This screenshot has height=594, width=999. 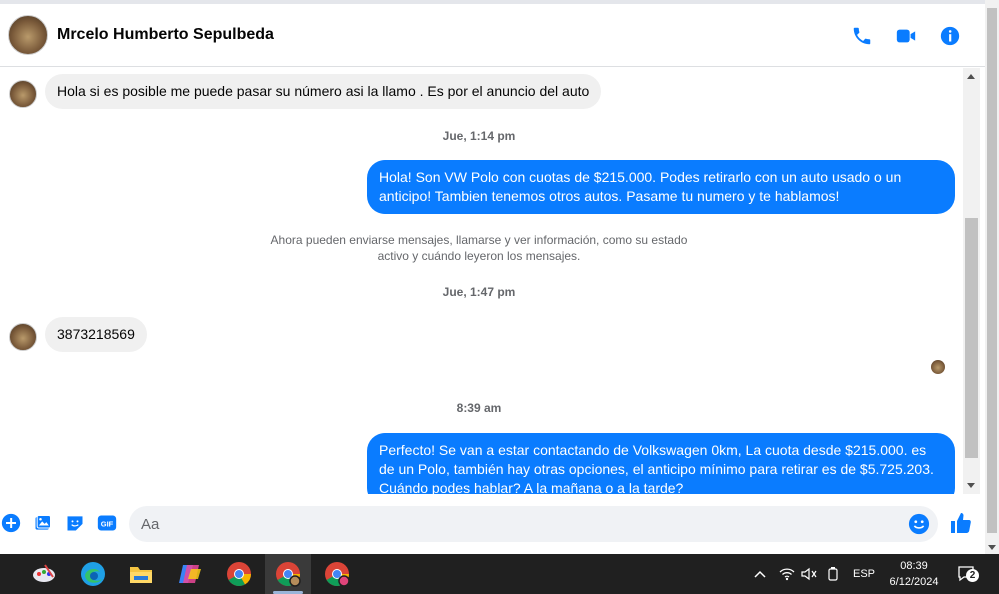 I want to click on system-notice-line2: activo y cuándo leyeron los mensajes., so click(x=479, y=256).